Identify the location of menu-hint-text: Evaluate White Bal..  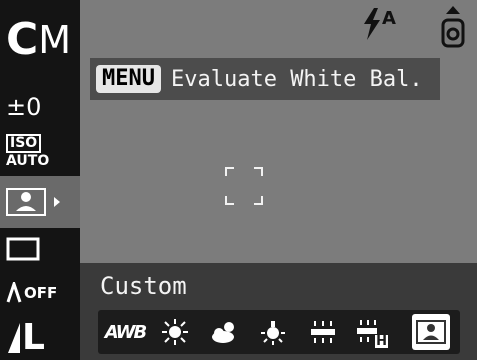
(296, 79).